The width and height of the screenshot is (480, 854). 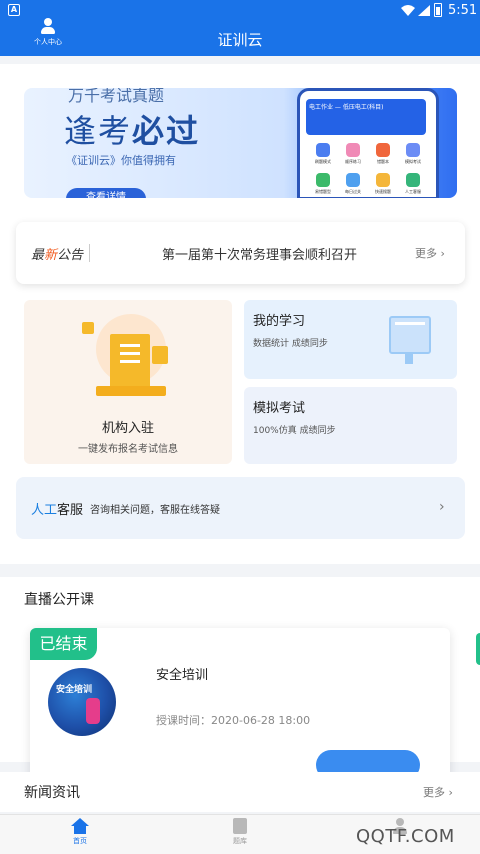 I want to click on status-badge: 已结束, so click(x=63, y=644).